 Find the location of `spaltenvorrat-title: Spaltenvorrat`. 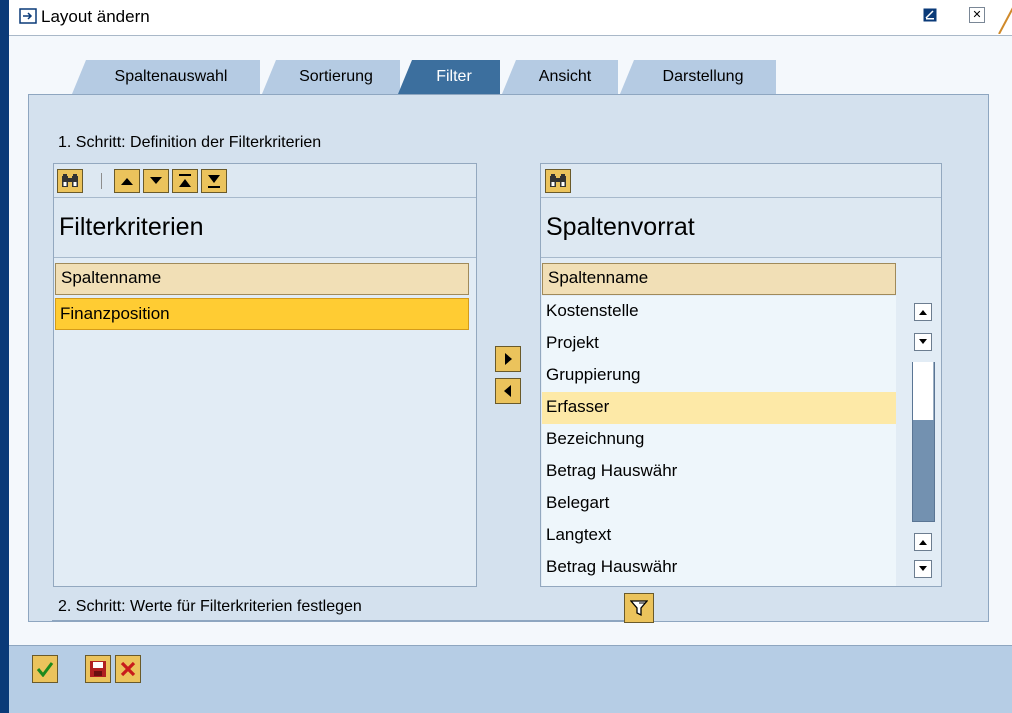

spaltenvorrat-title: Spaltenvorrat is located at coordinates (620, 227).